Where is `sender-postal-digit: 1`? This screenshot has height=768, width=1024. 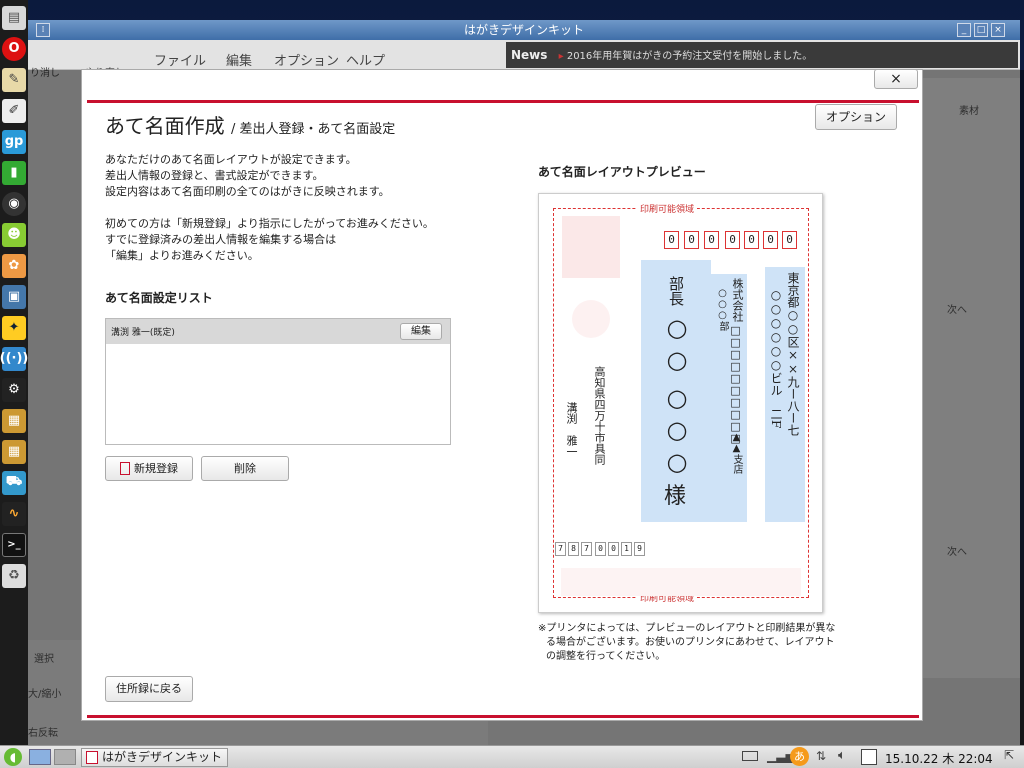 sender-postal-digit: 1 is located at coordinates (626, 549).